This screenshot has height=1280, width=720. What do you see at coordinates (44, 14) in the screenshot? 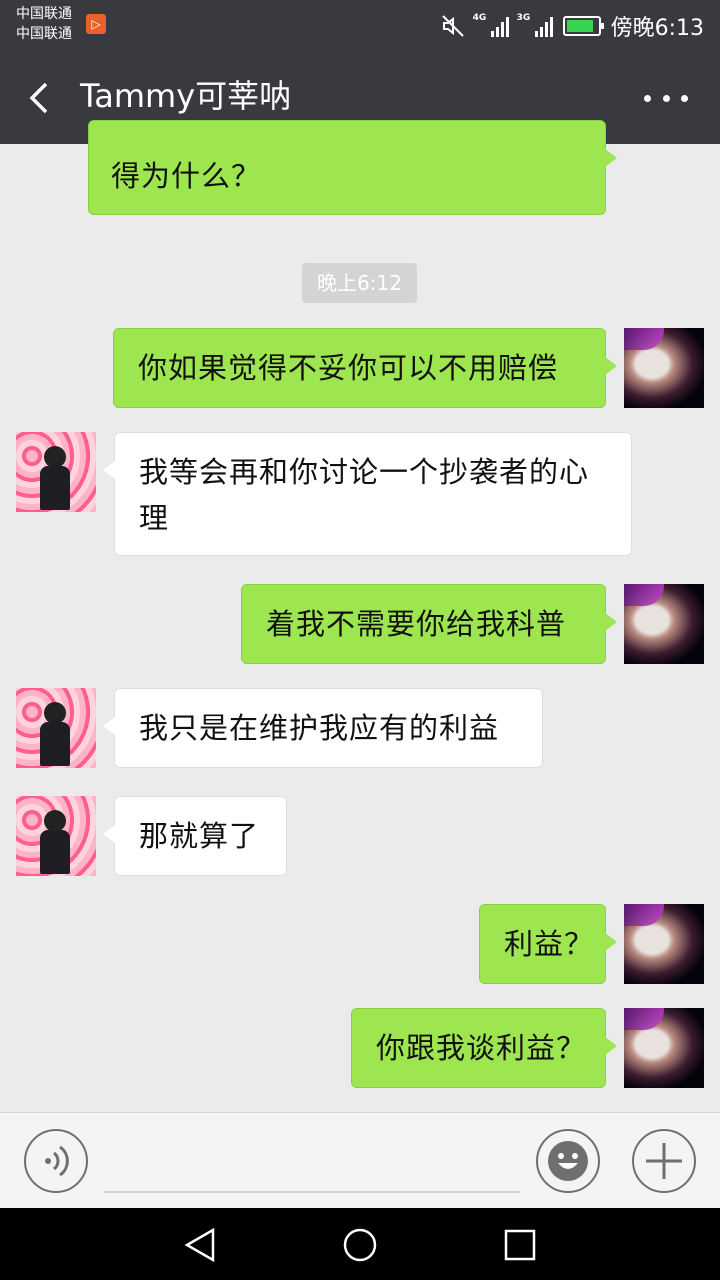
I see `carrier-1: 中国联通` at bounding box center [44, 14].